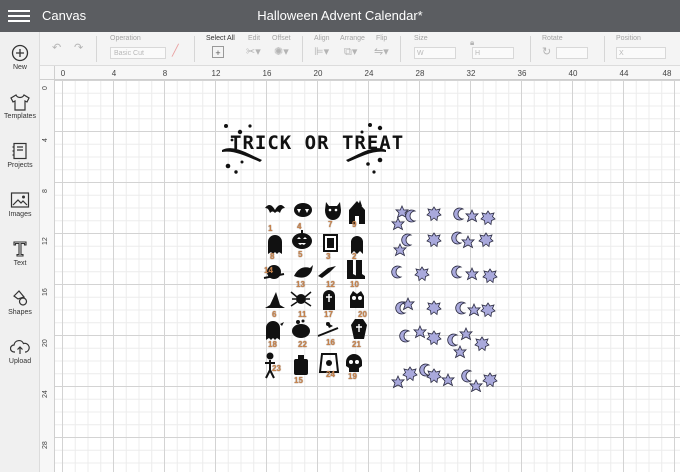  Describe the element at coordinates (253, 52) in the screenshot. I see `edit-scissors-icon: ✂▾` at that location.